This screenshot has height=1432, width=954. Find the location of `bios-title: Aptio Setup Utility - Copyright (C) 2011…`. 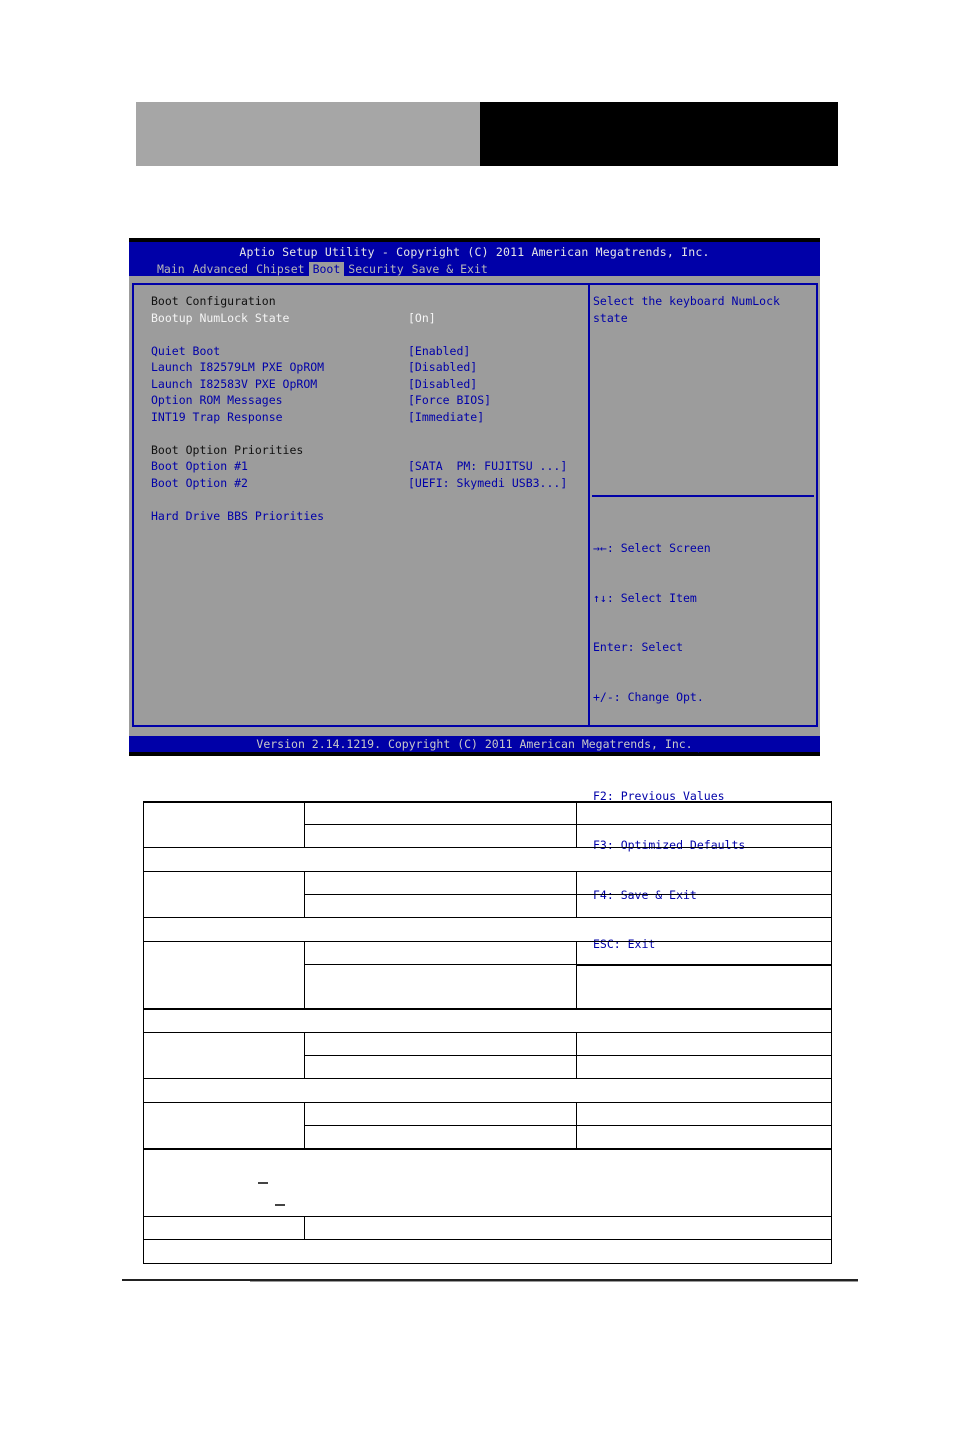

bios-title: Aptio Setup Utility - Copyright (C) 2011… is located at coordinates (474, 252).